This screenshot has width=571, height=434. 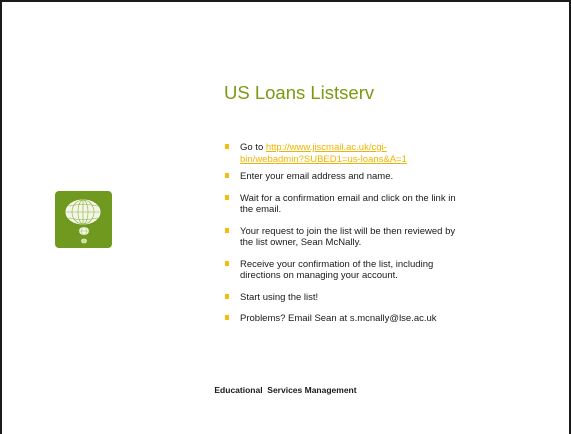 What do you see at coordinates (317, 176) in the screenshot?
I see `bullet-text: Enter your email address and name.` at bounding box center [317, 176].